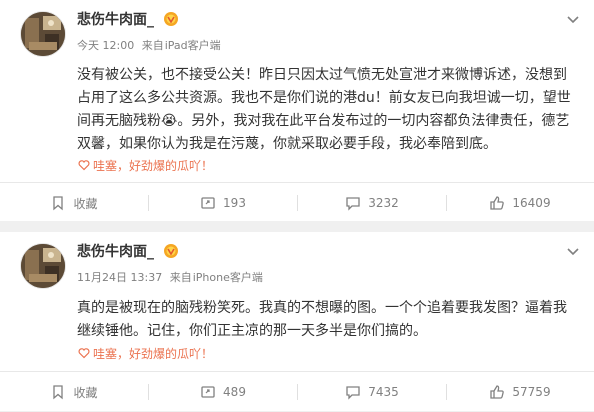 The image size is (594, 412). I want to click on share-count: 193, so click(234, 203).